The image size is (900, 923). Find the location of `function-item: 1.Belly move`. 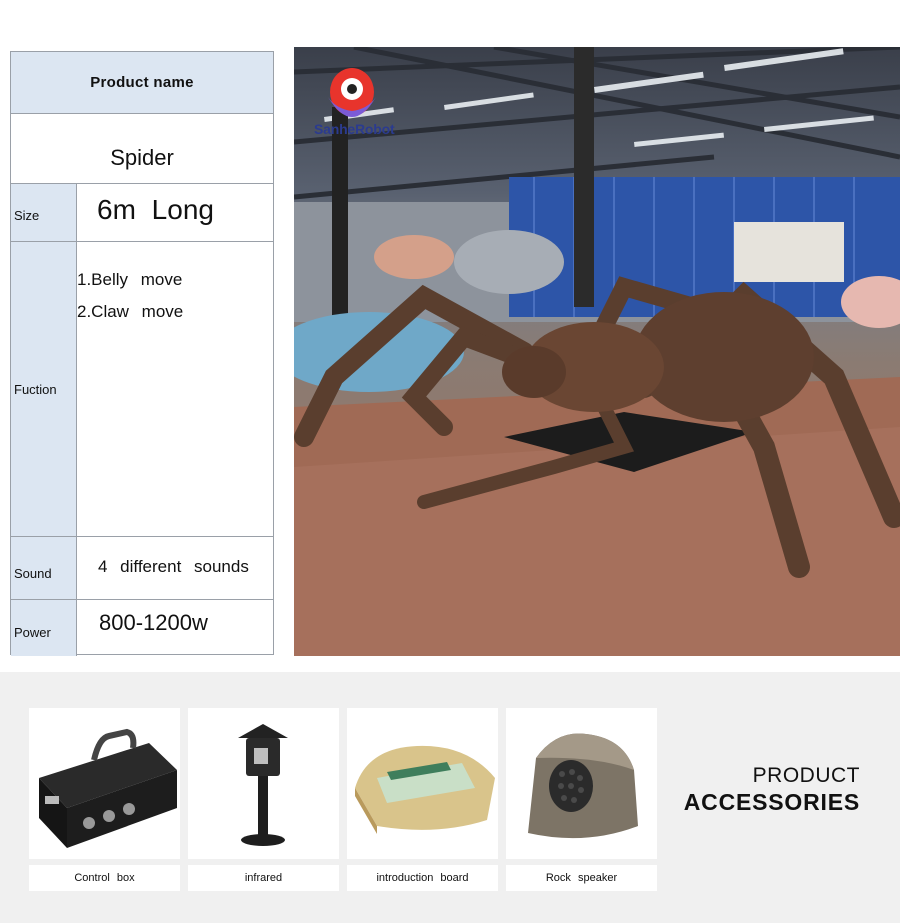

function-item: 1.Belly move is located at coordinates (130, 279).